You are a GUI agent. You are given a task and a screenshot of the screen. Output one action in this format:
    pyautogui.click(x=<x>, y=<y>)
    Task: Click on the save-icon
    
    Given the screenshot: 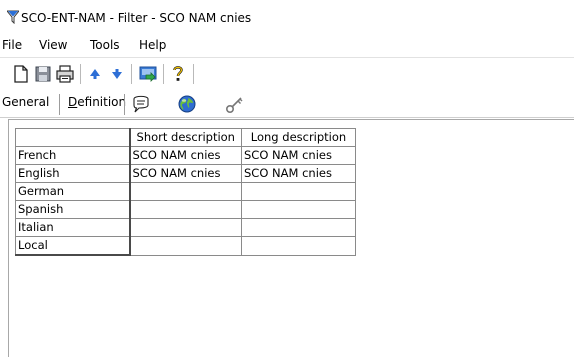 What is the action you would take?
    pyautogui.click(x=43, y=74)
    